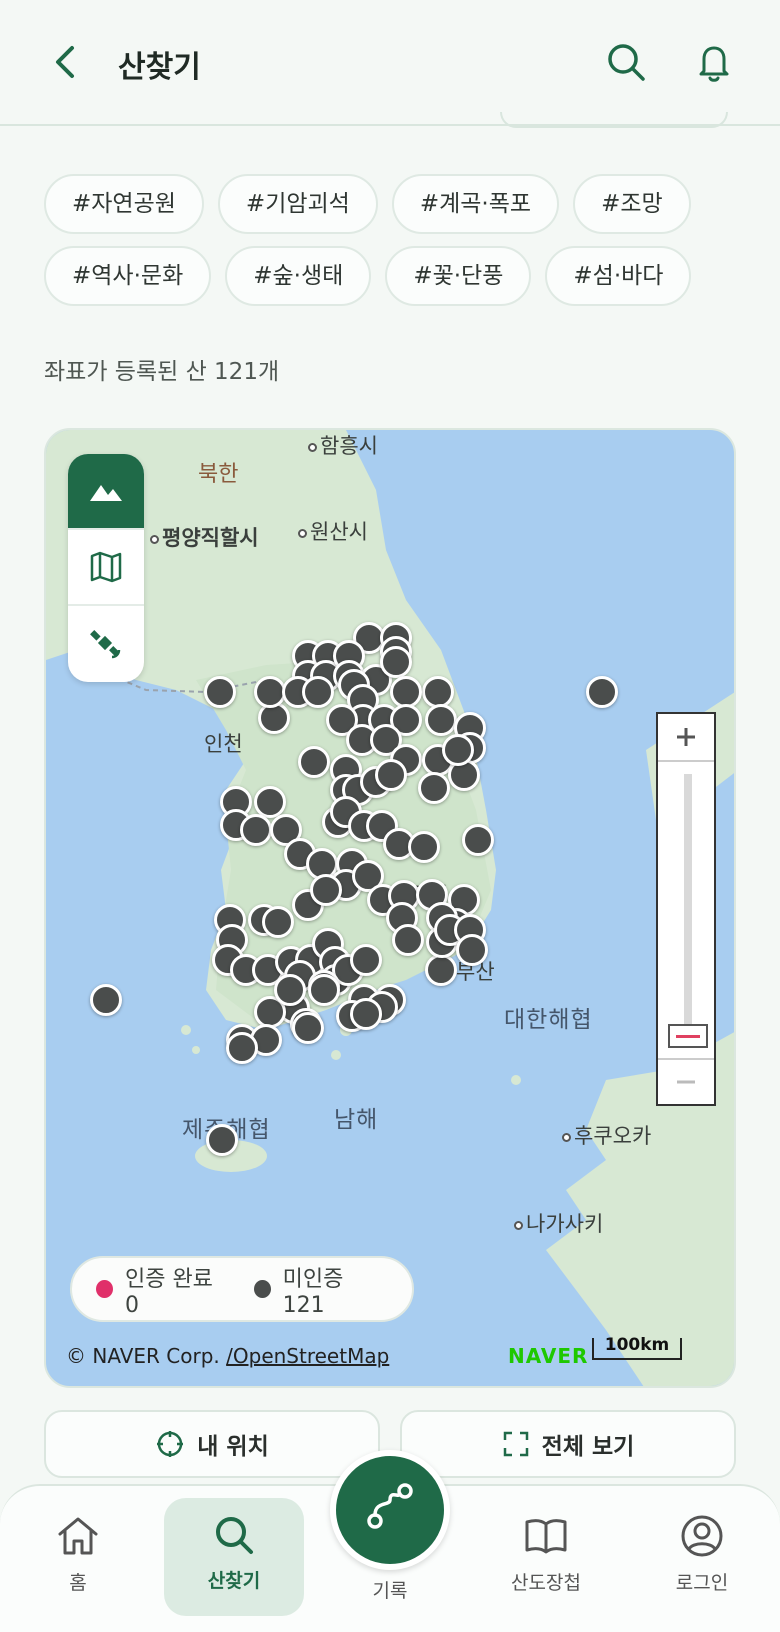 Image resolution: width=780 pixels, height=1632 pixels. Describe the element at coordinates (546, 1536) in the screenshot. I see `book-icon` at that location.